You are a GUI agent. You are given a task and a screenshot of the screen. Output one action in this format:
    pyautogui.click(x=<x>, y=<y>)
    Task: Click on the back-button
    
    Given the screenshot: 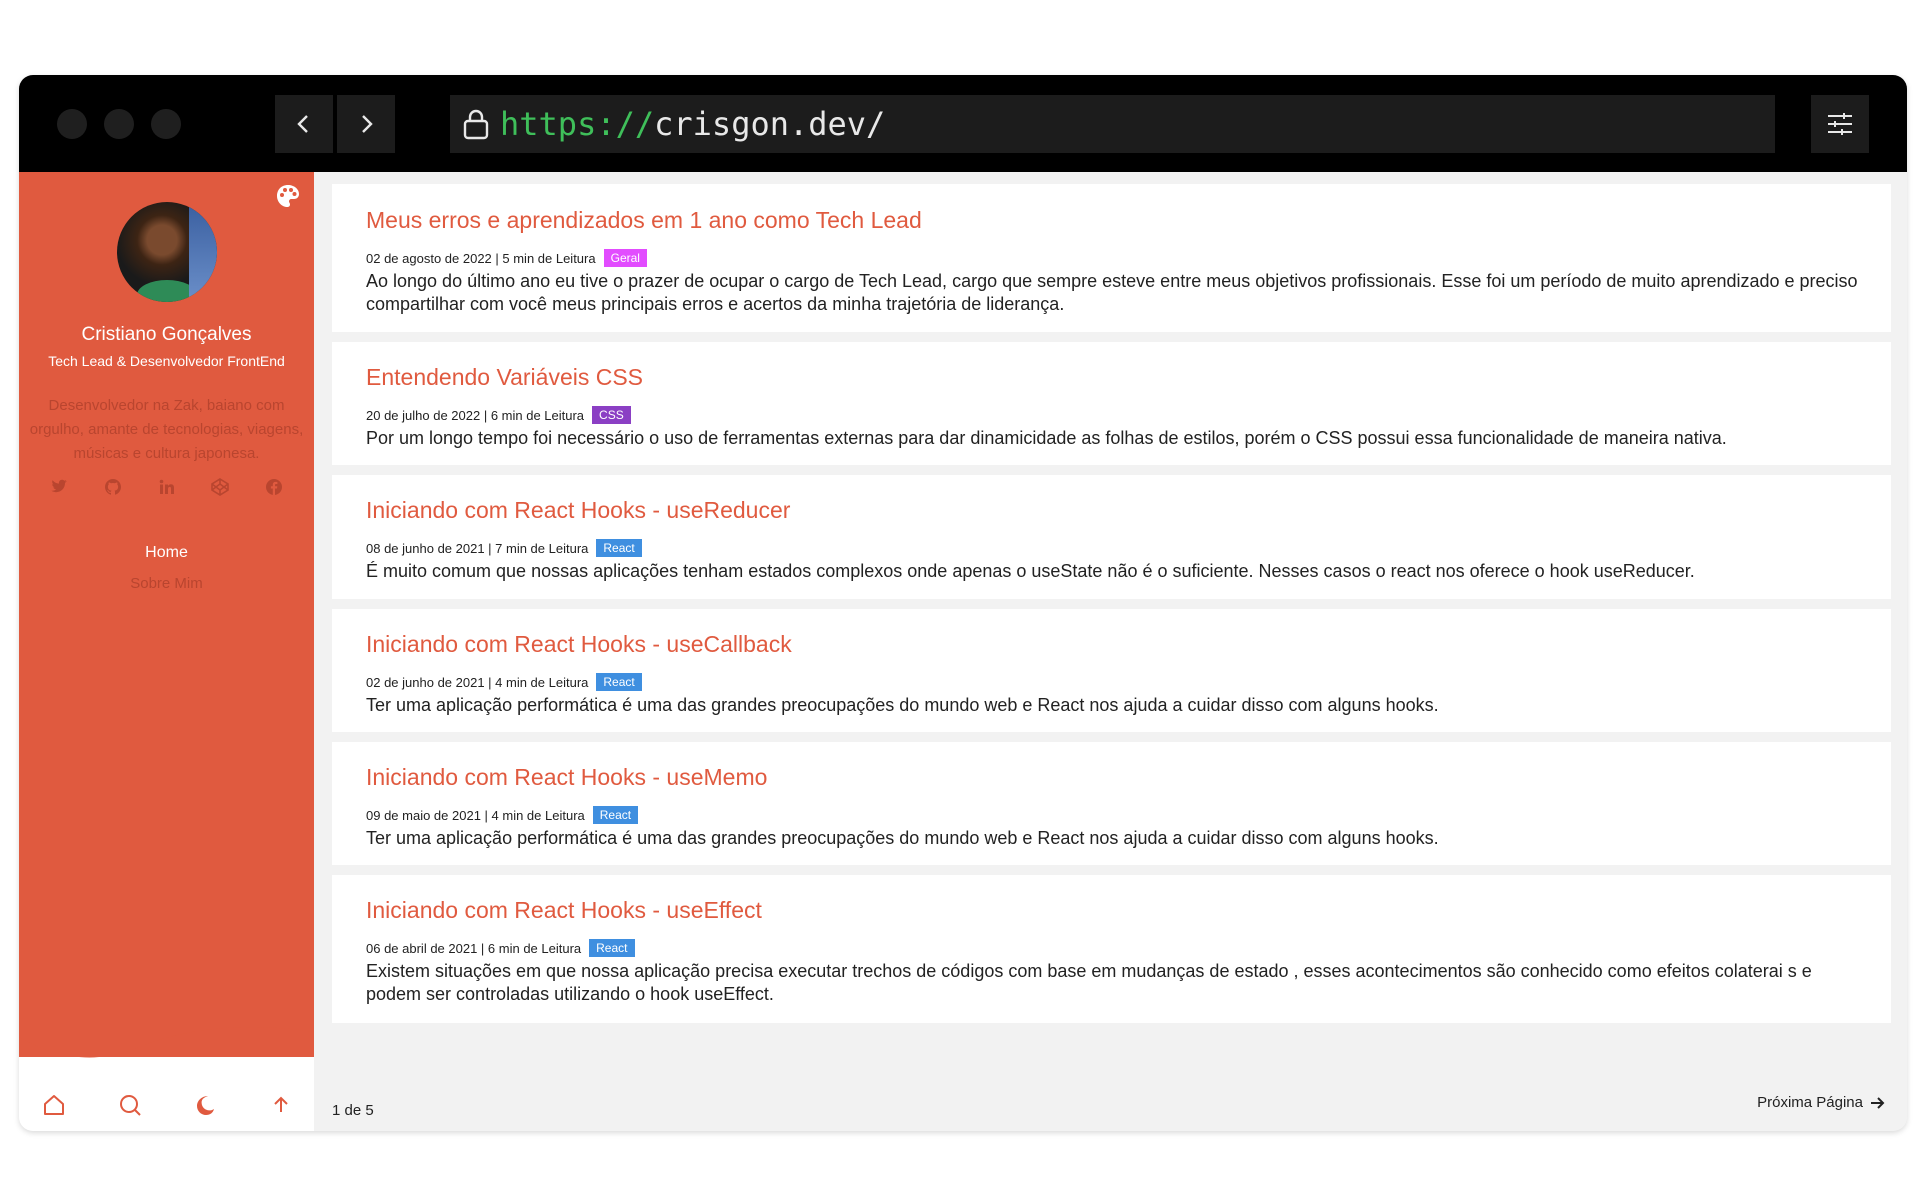 What is the action you would take?
    pyautogui.click(x=304, y=124)
    